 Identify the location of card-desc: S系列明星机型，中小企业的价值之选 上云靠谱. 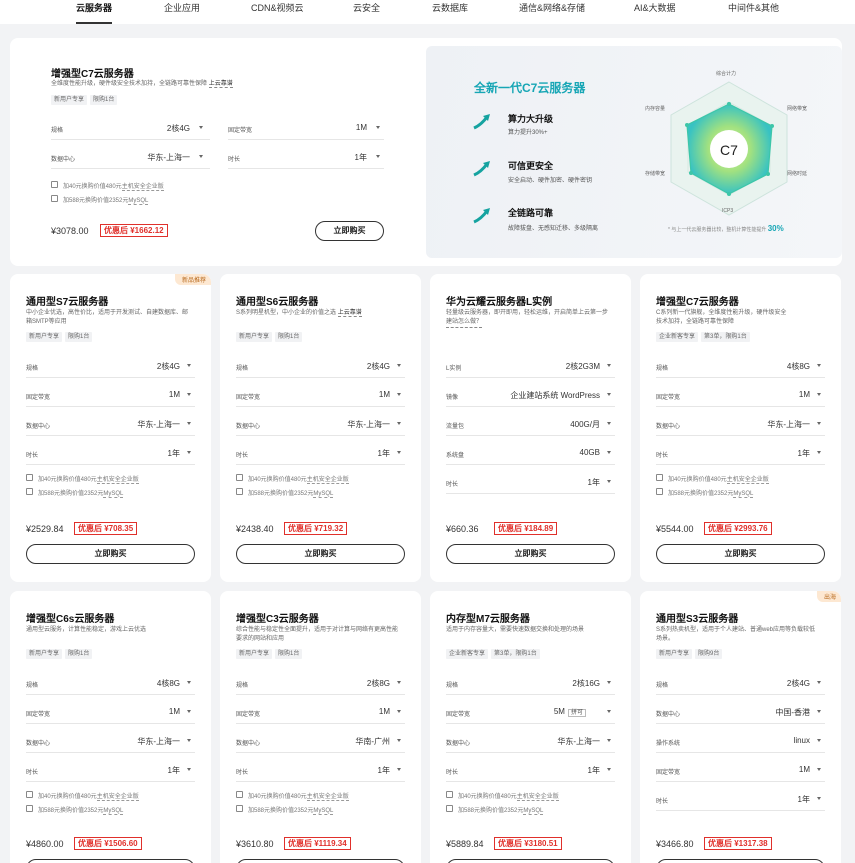
(299, 313).